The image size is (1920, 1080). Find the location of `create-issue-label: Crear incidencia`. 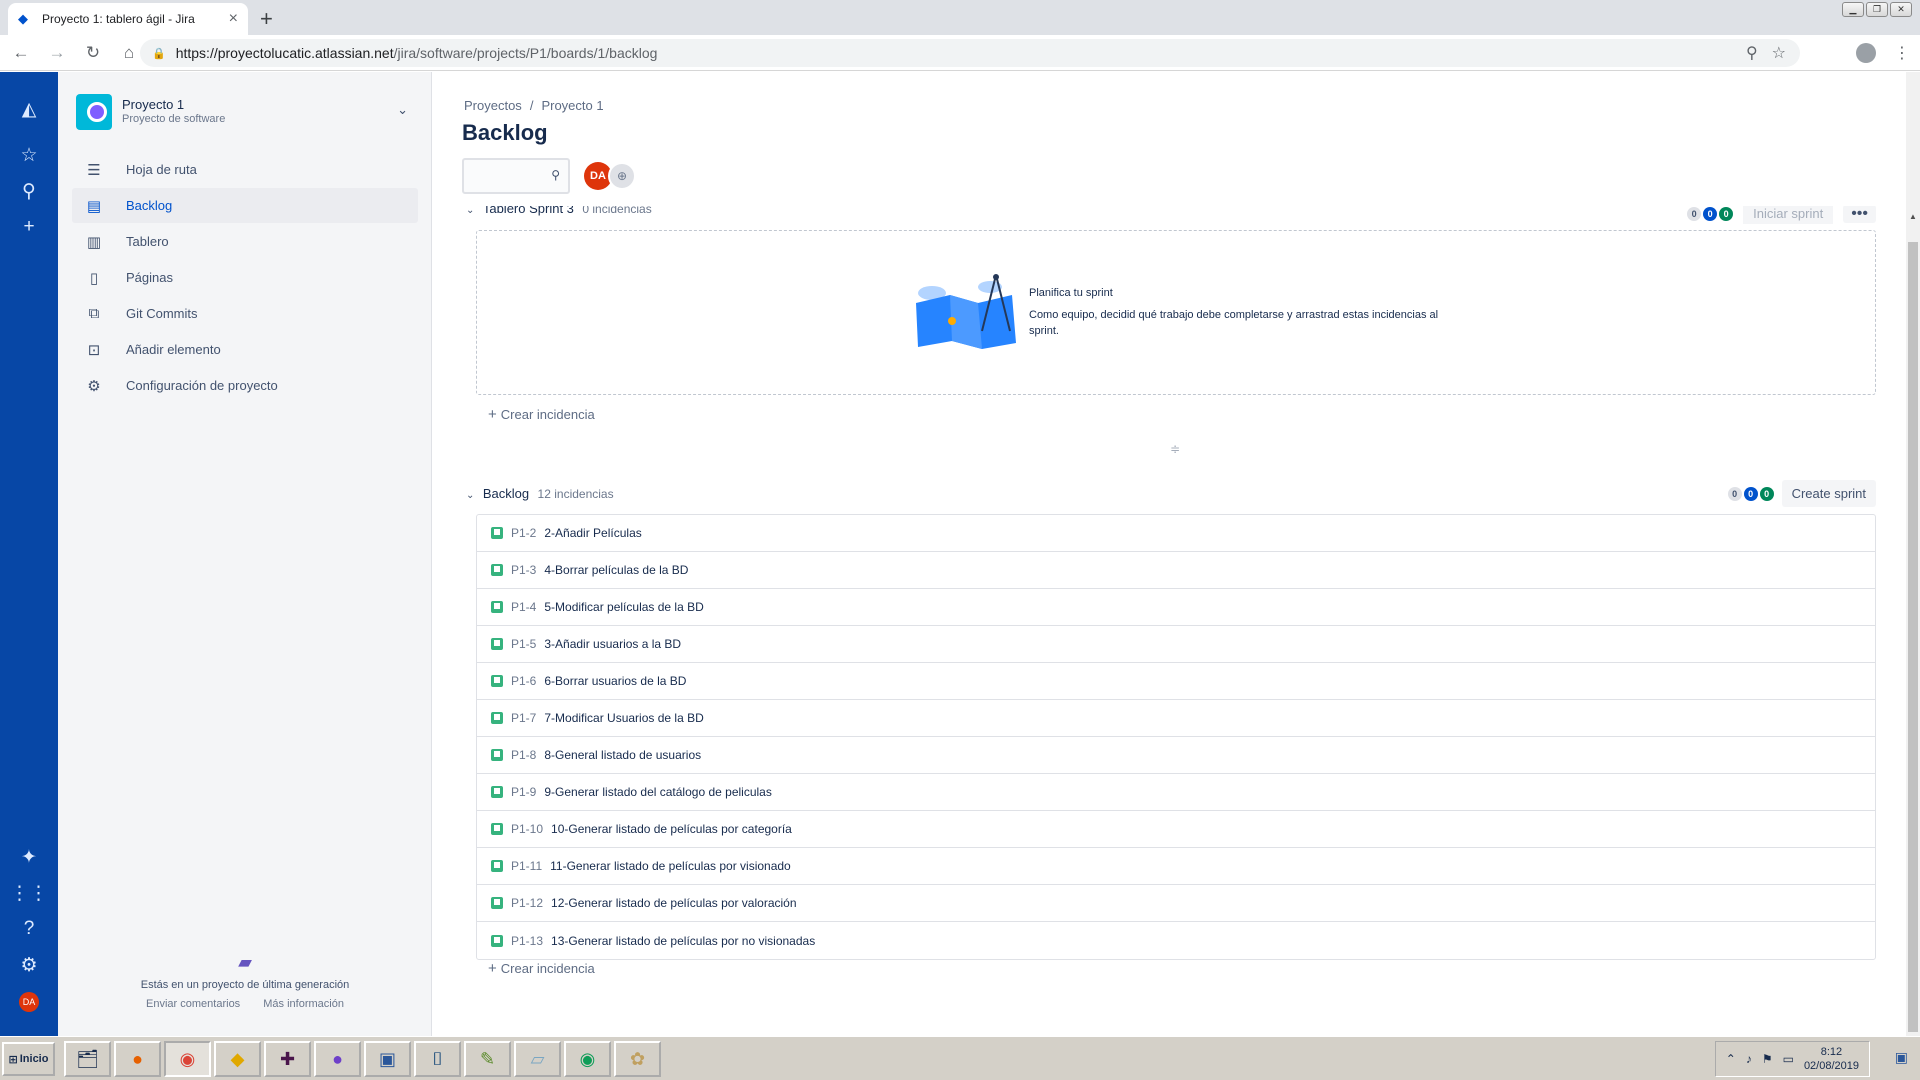

create-issue-label: Crear incidencia is located at coordinates (547, 968).